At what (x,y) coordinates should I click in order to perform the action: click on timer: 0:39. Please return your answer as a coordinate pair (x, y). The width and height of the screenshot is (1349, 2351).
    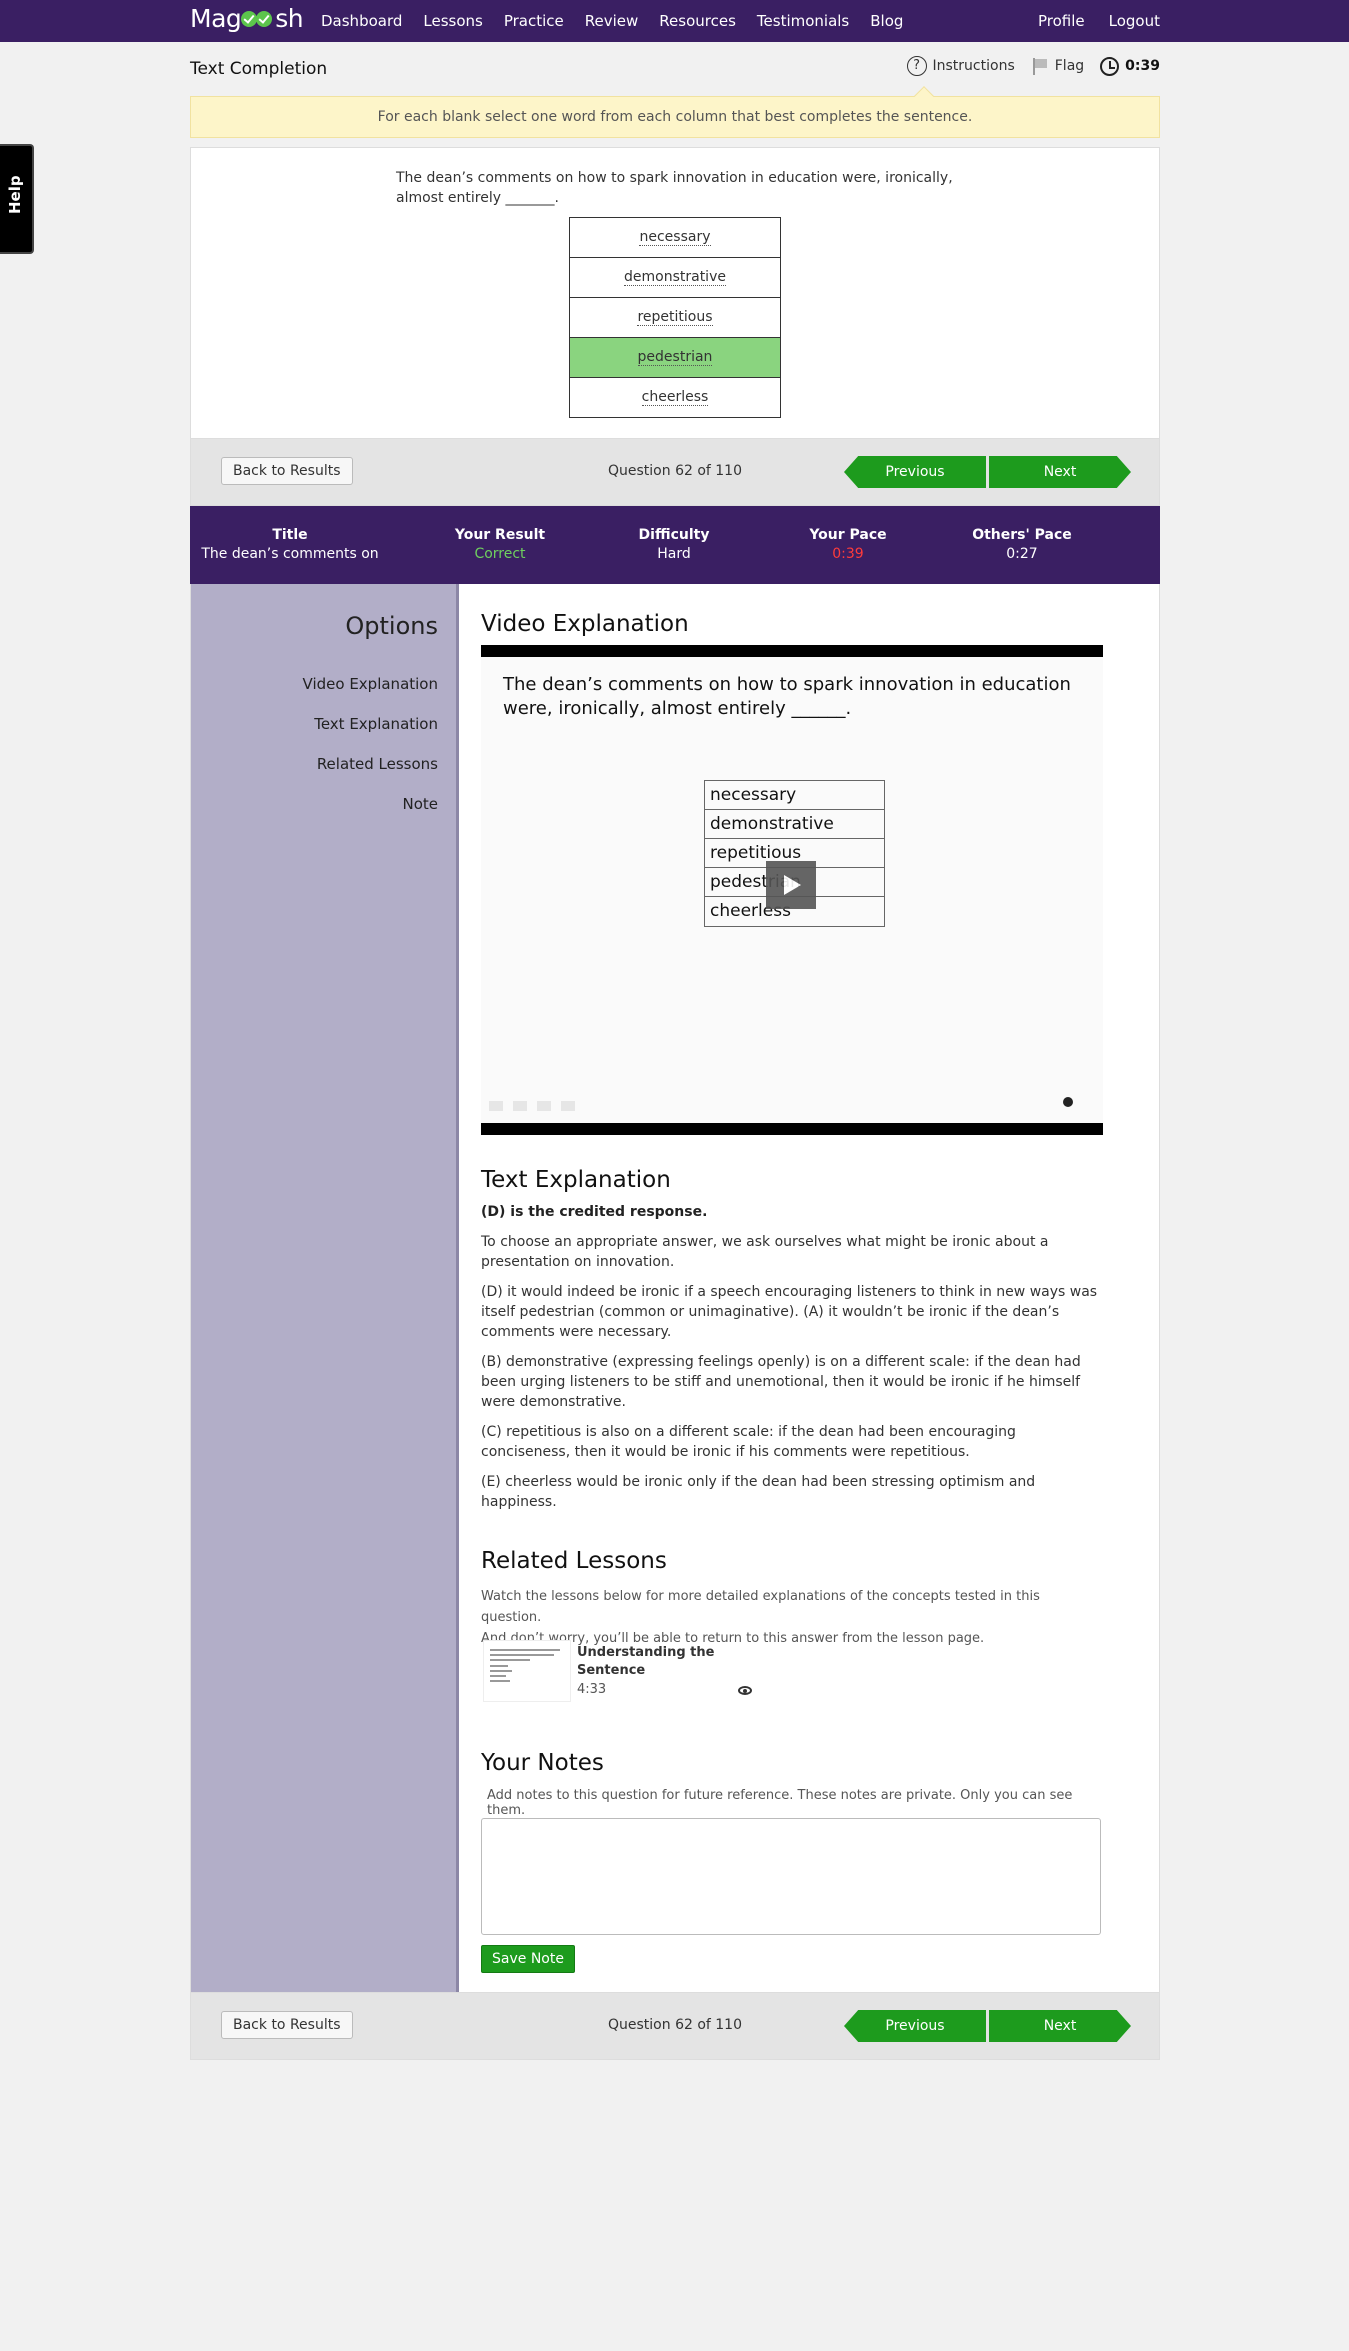
    Looking at the image, I should click on (1130, 66).